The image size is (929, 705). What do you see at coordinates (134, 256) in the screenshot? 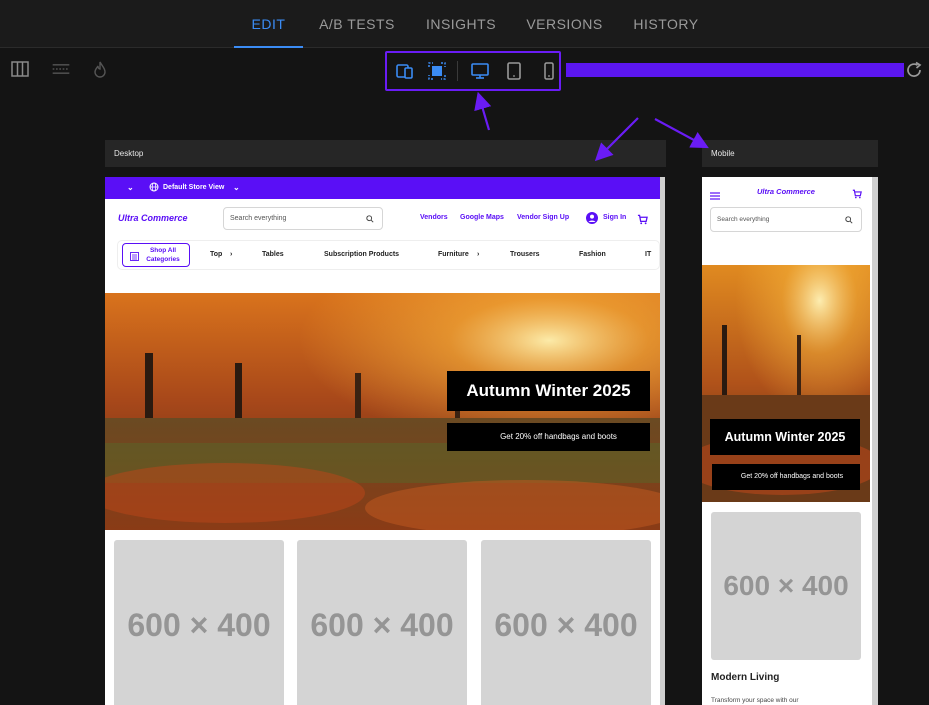
I see `list-icon` at bounding box center [134, 256].